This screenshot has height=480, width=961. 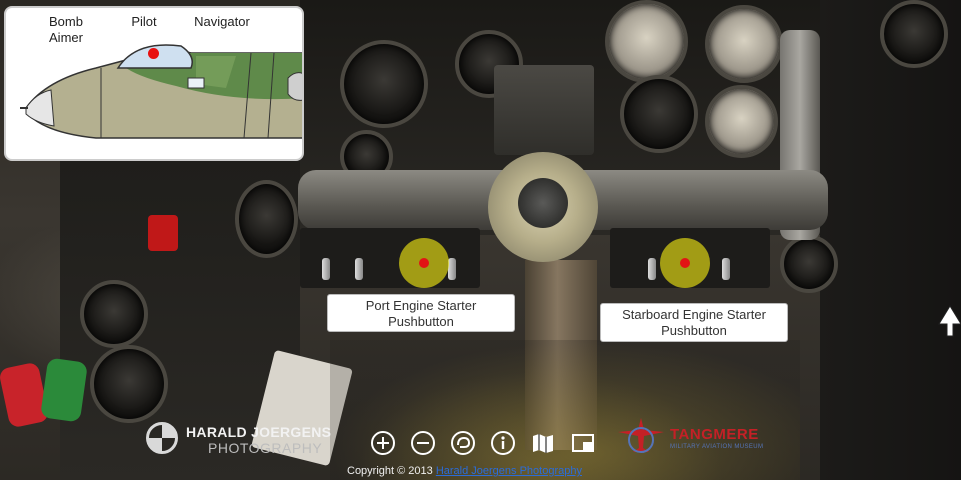 I want to click on brand-subtitle: PHOTOGRAPHY, so click(x=265, y=448).